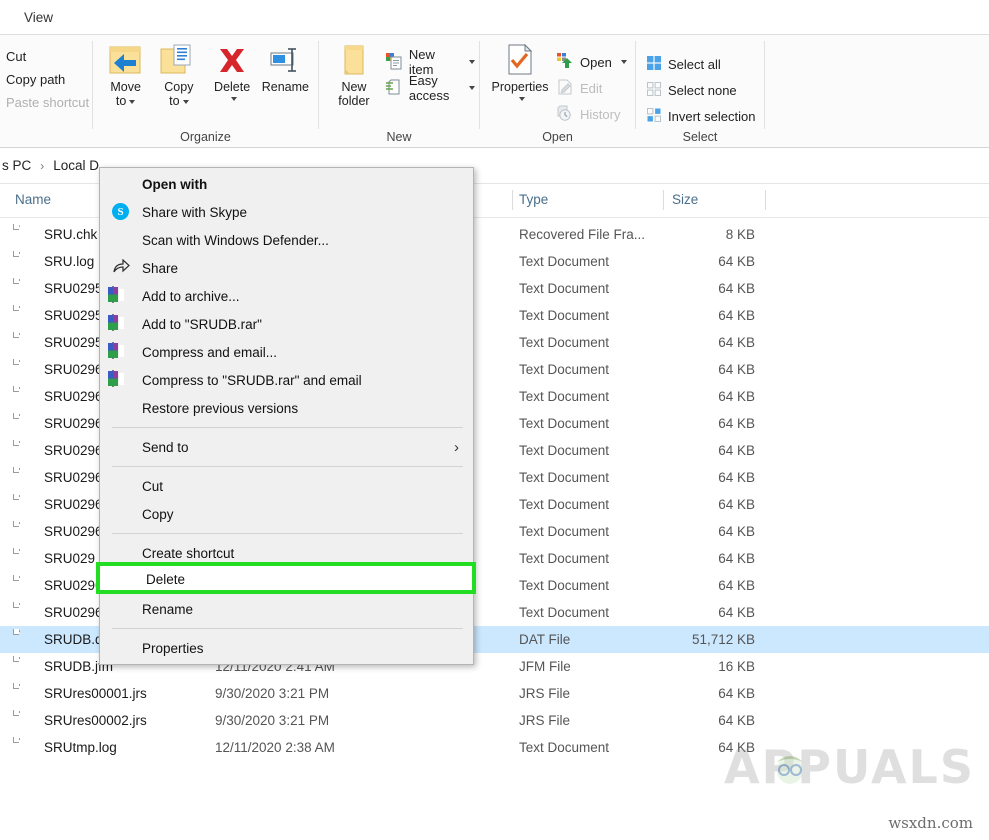  I want to click on invert-selection-button: Invert selection, so click(700, 116).